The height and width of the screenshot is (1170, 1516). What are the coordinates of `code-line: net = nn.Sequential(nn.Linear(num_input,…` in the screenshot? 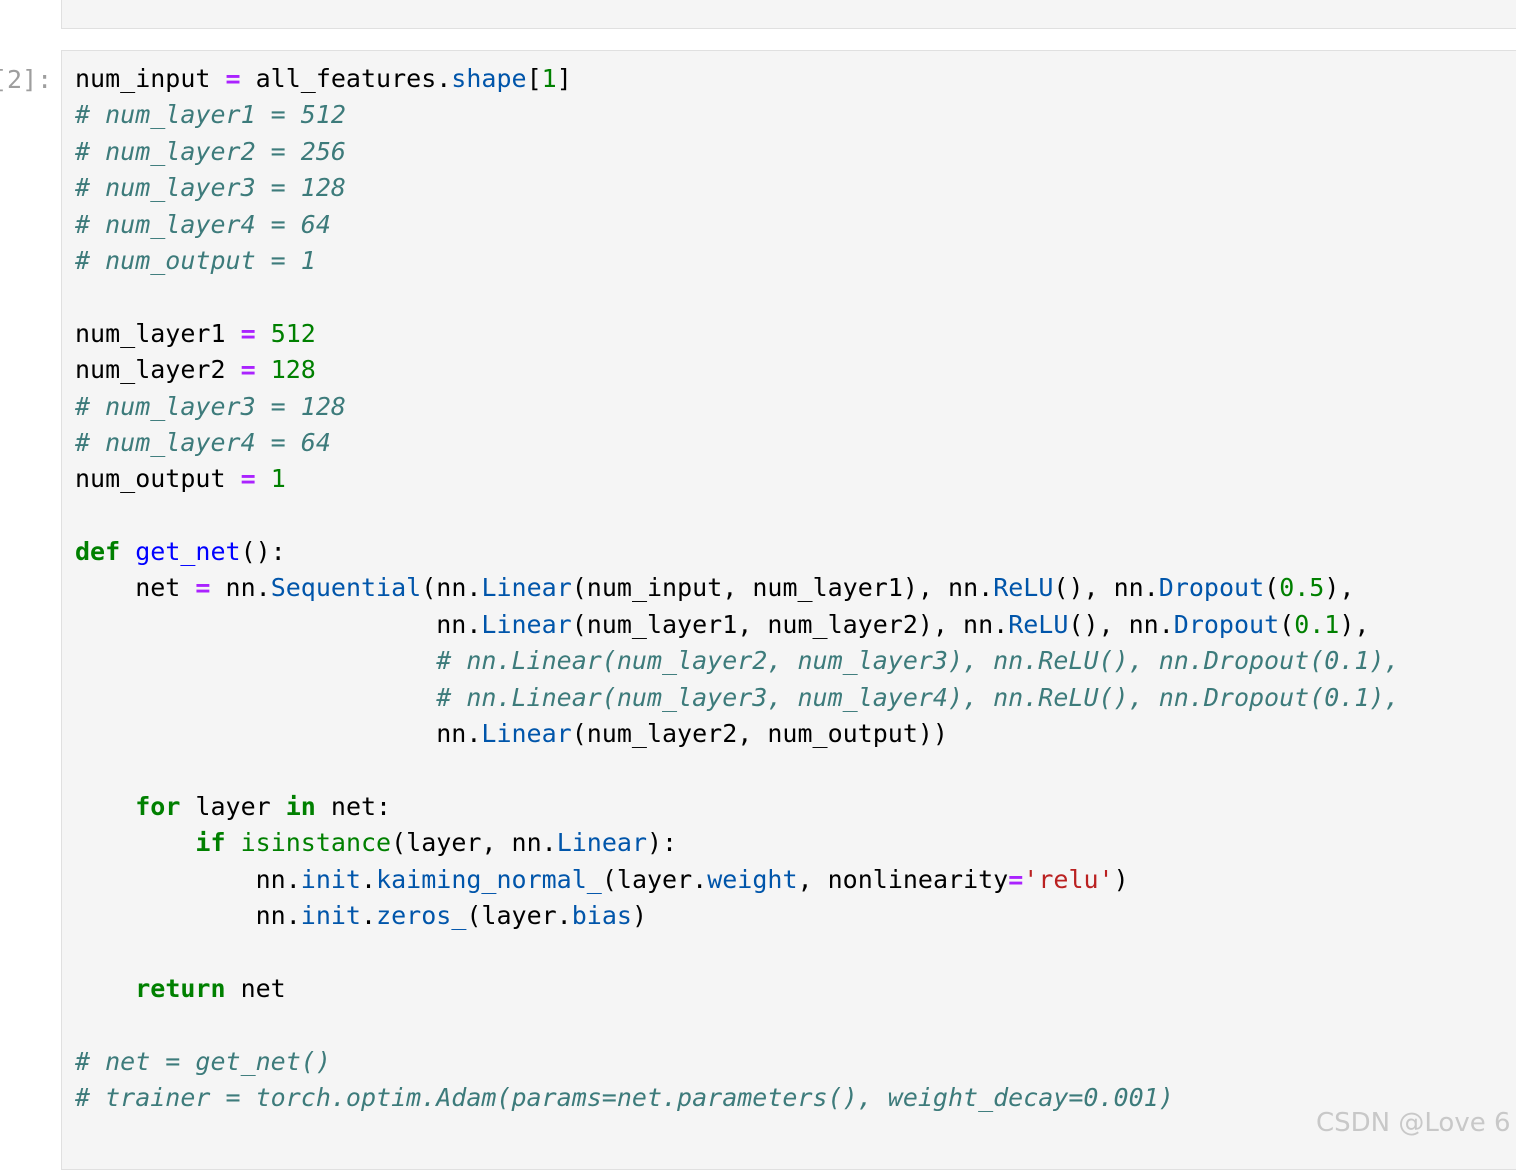 It's located at (737, 588).